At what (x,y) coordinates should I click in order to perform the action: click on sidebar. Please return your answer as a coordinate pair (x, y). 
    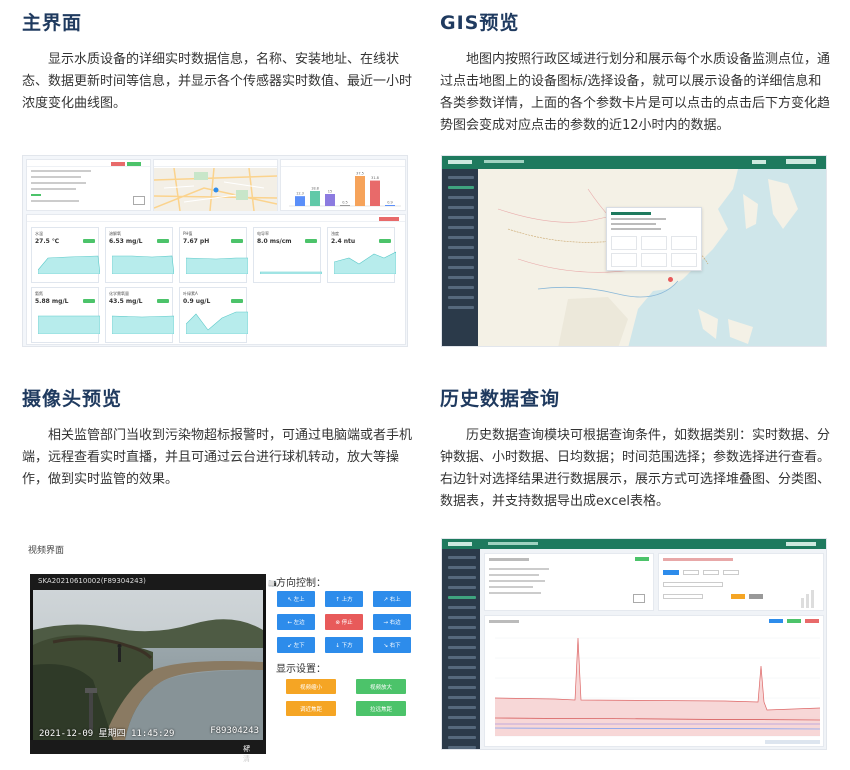
    Looking at the image, I should click on (461, 649).